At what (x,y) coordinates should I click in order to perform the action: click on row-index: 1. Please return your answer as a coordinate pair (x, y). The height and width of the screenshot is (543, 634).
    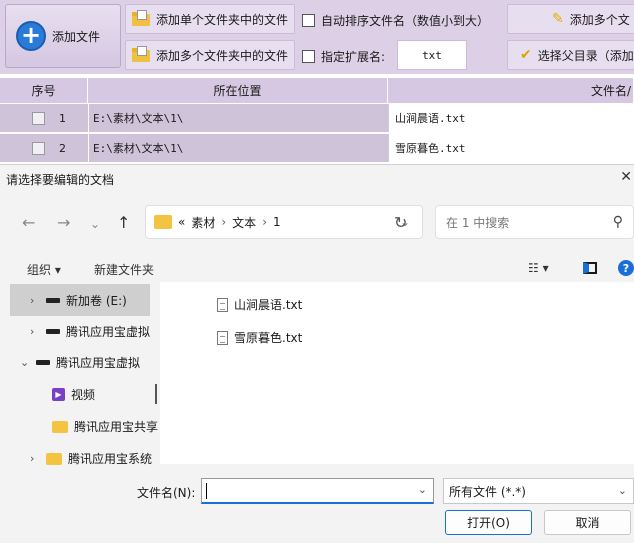
    Looking at the image, I should click on (62, 118).